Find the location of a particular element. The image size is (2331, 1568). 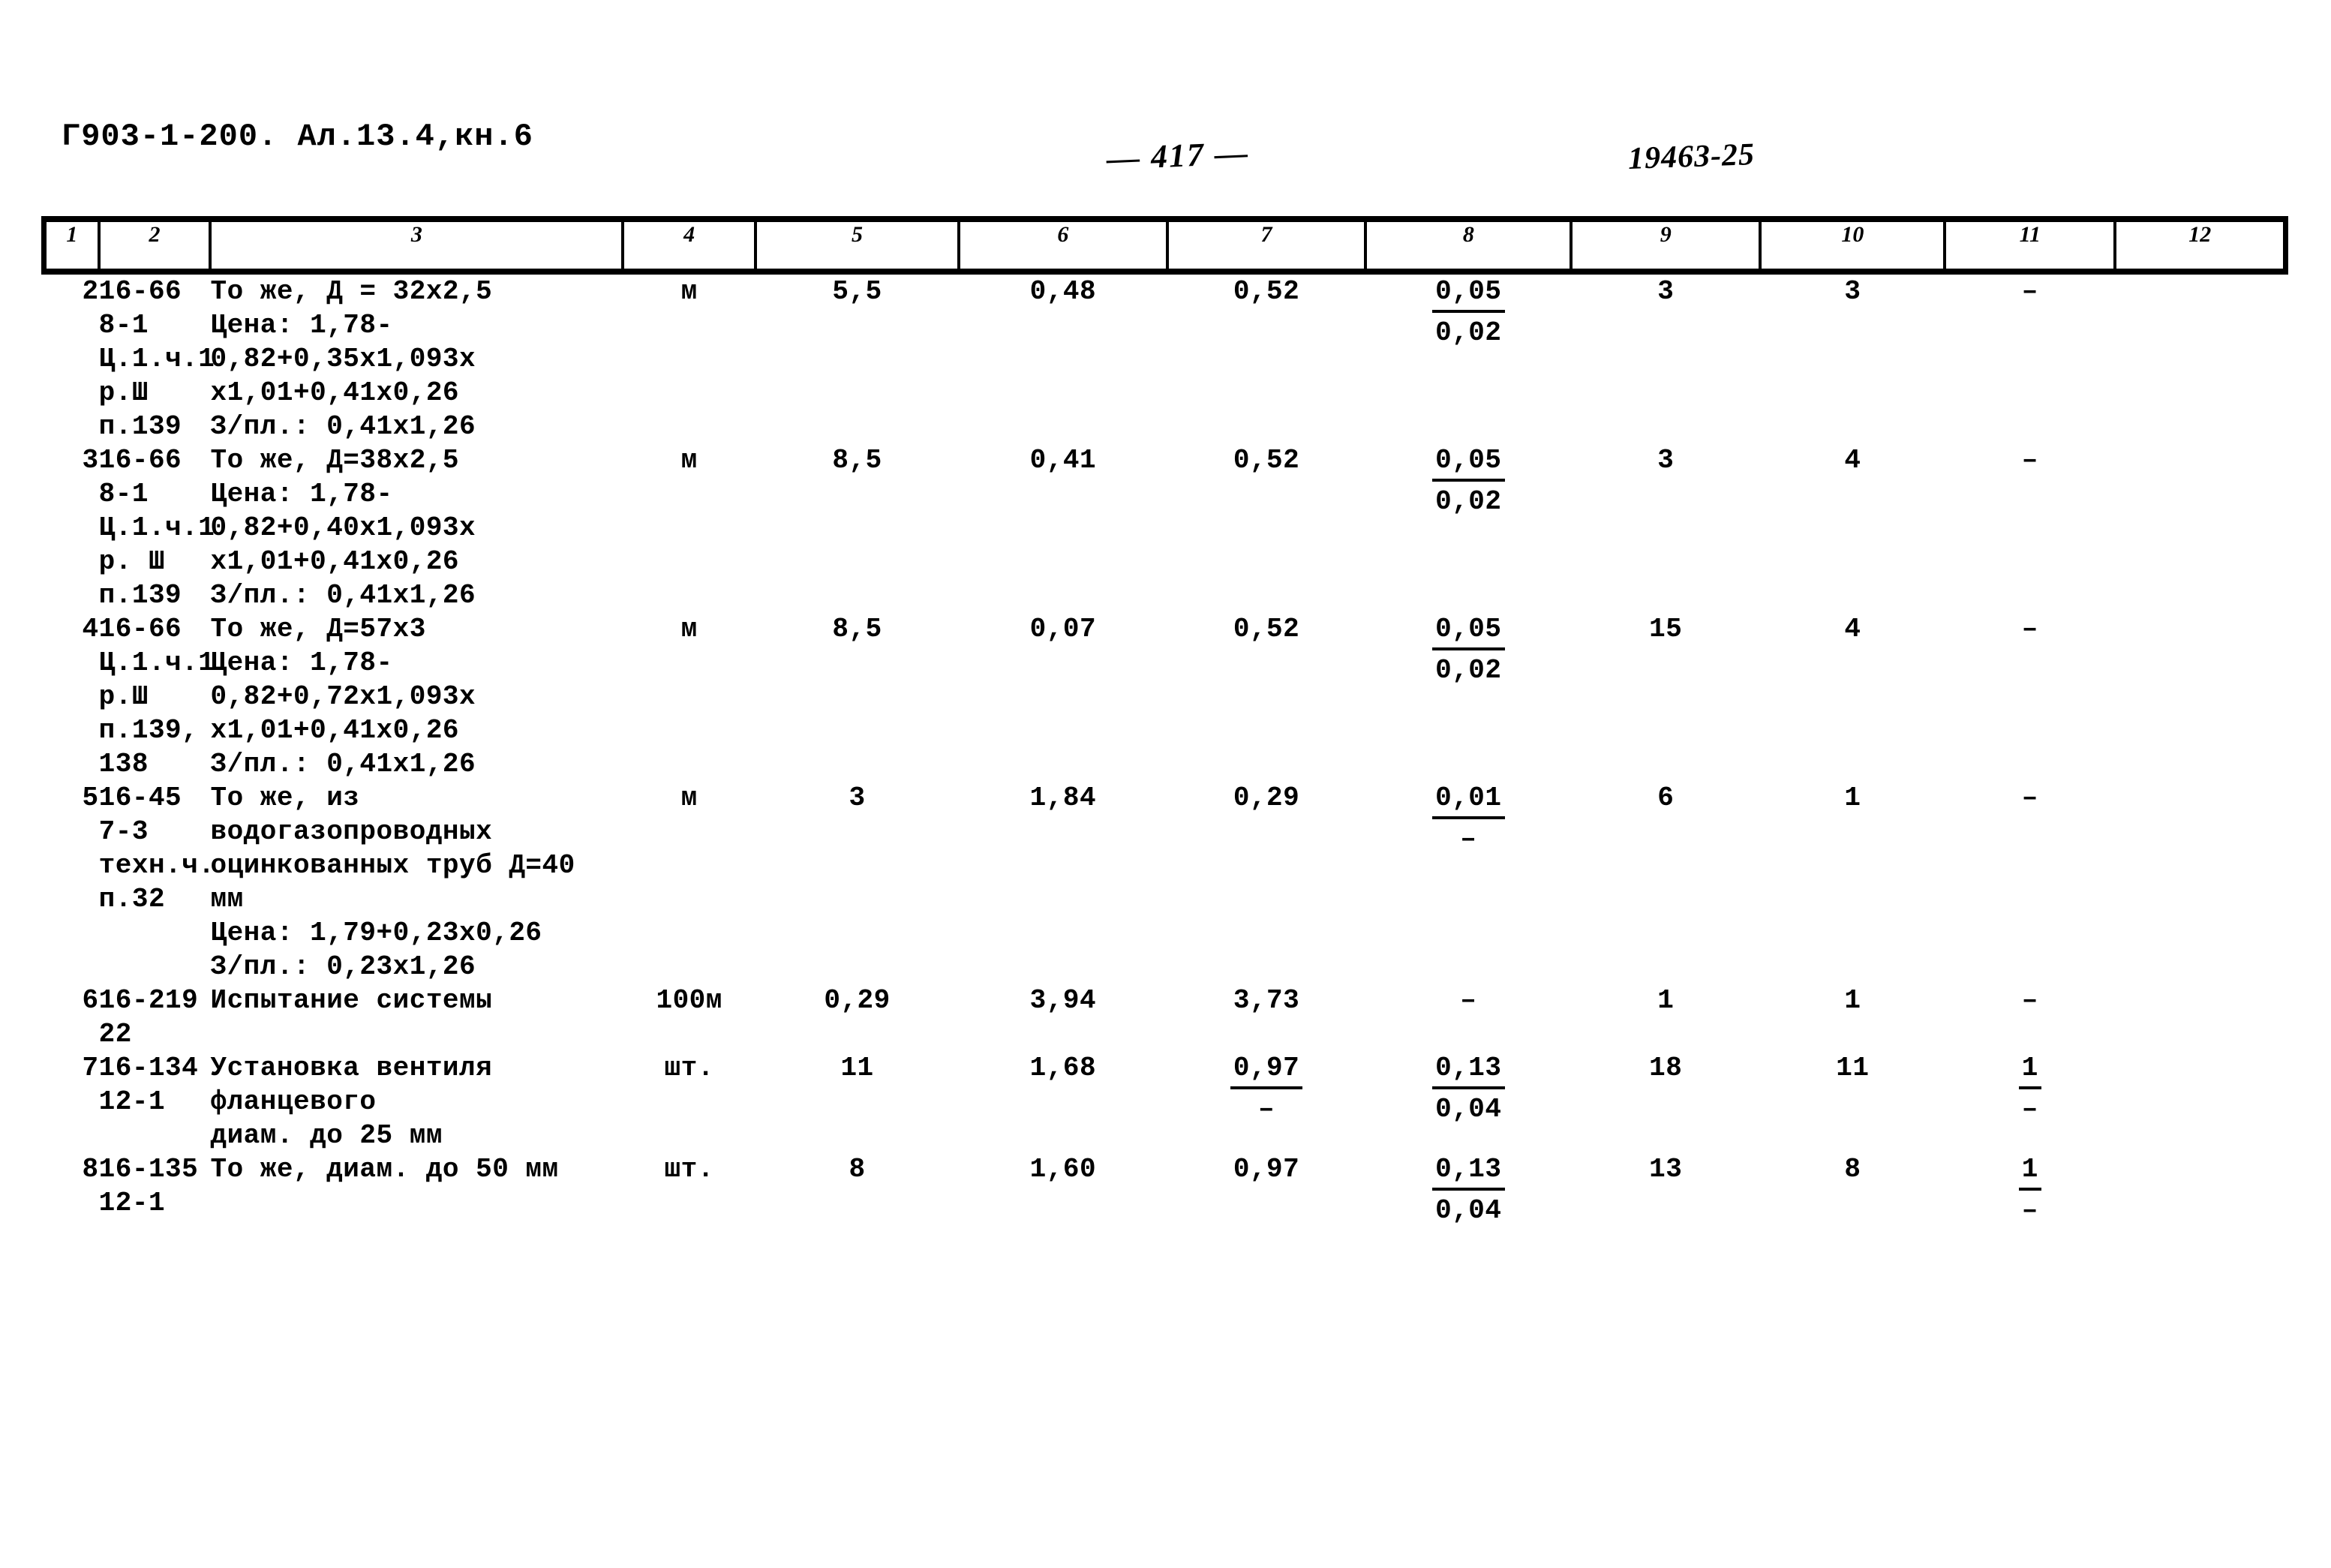

row-norm-code: 16-66 8-1 Ц.1.ч.1 р.Ш п.139 is located at coordinates (156, 359).